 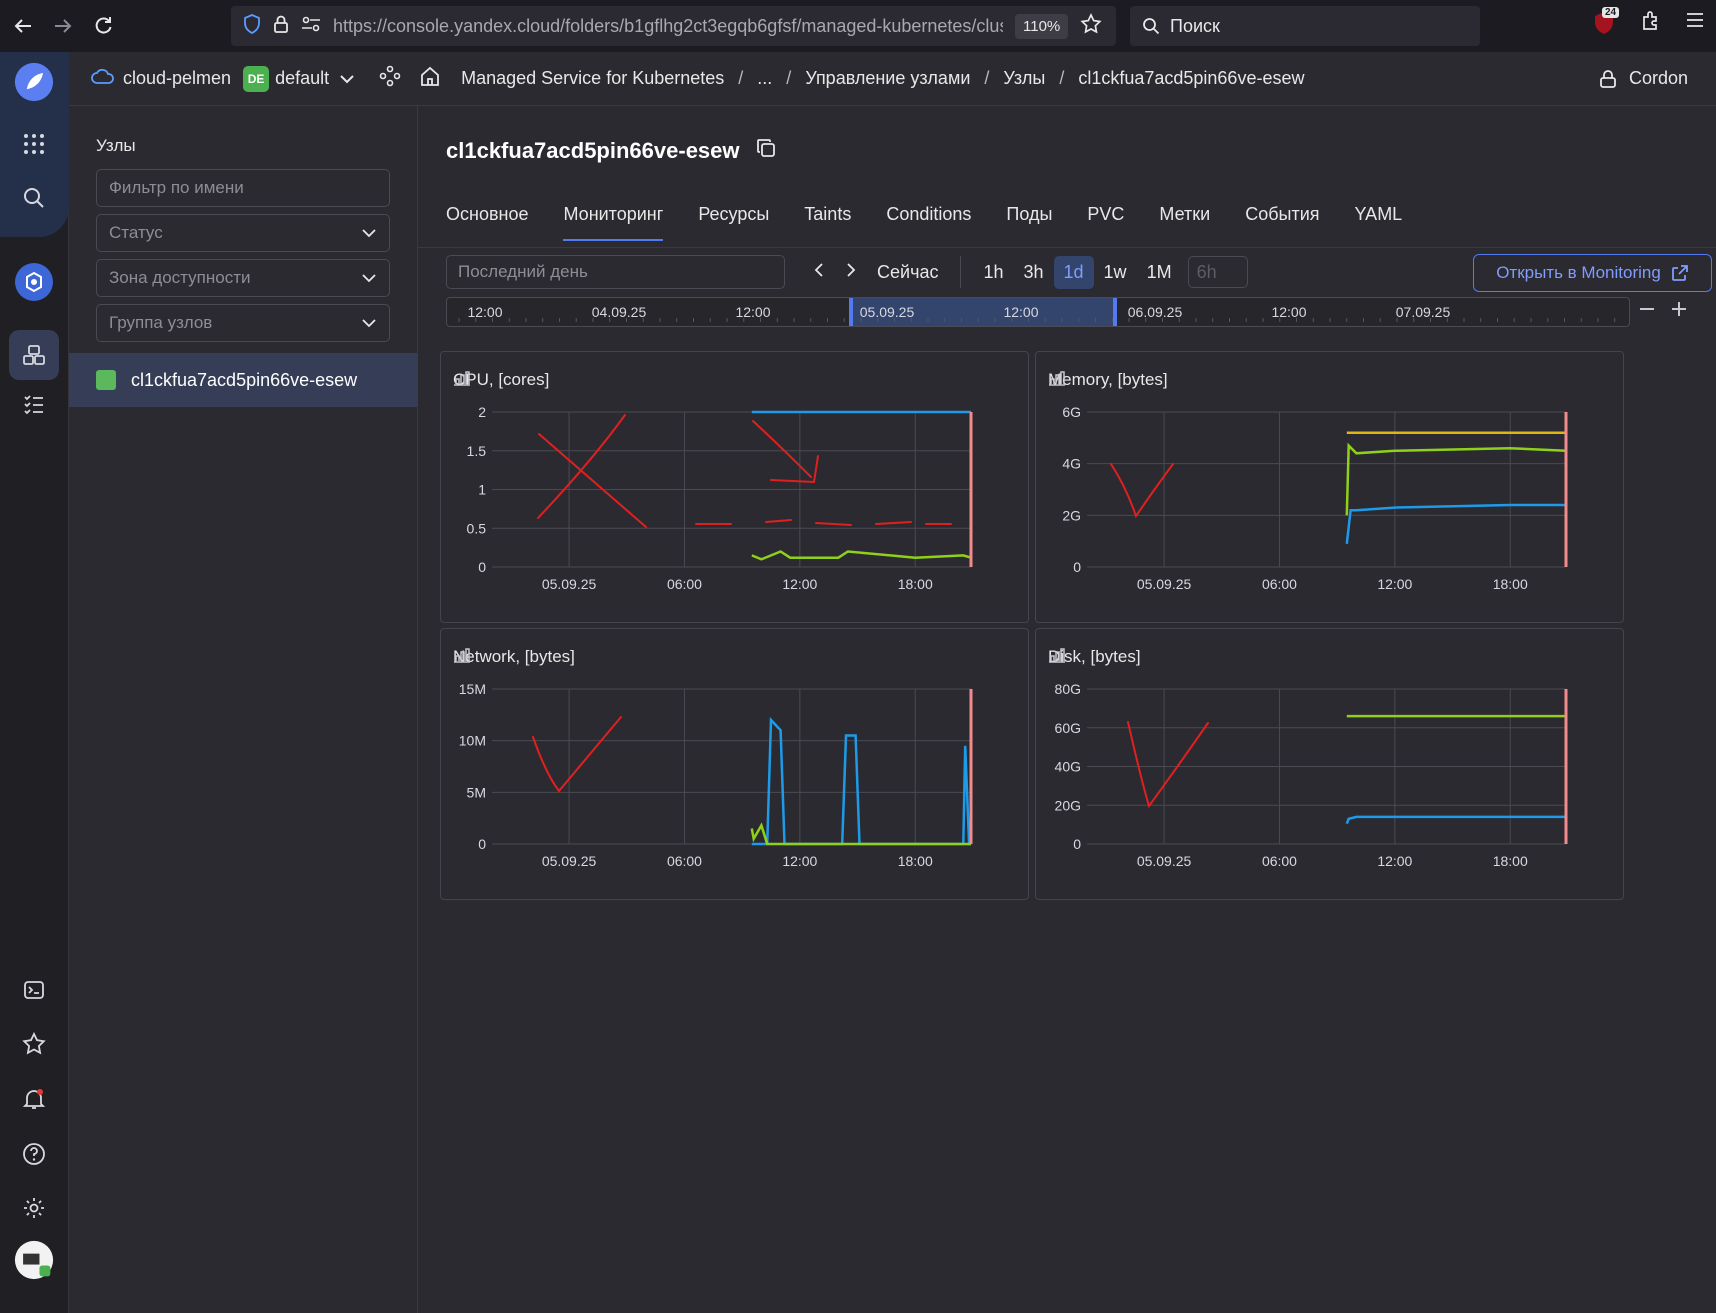 I want to click on range-1w-button: 1w, so click(x=1115, y=272).